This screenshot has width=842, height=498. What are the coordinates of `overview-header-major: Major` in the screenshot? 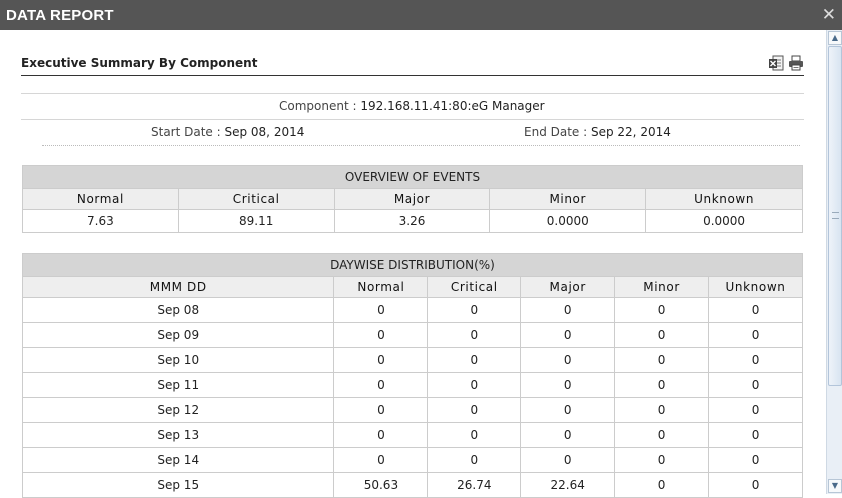 It's located at (412, 199).